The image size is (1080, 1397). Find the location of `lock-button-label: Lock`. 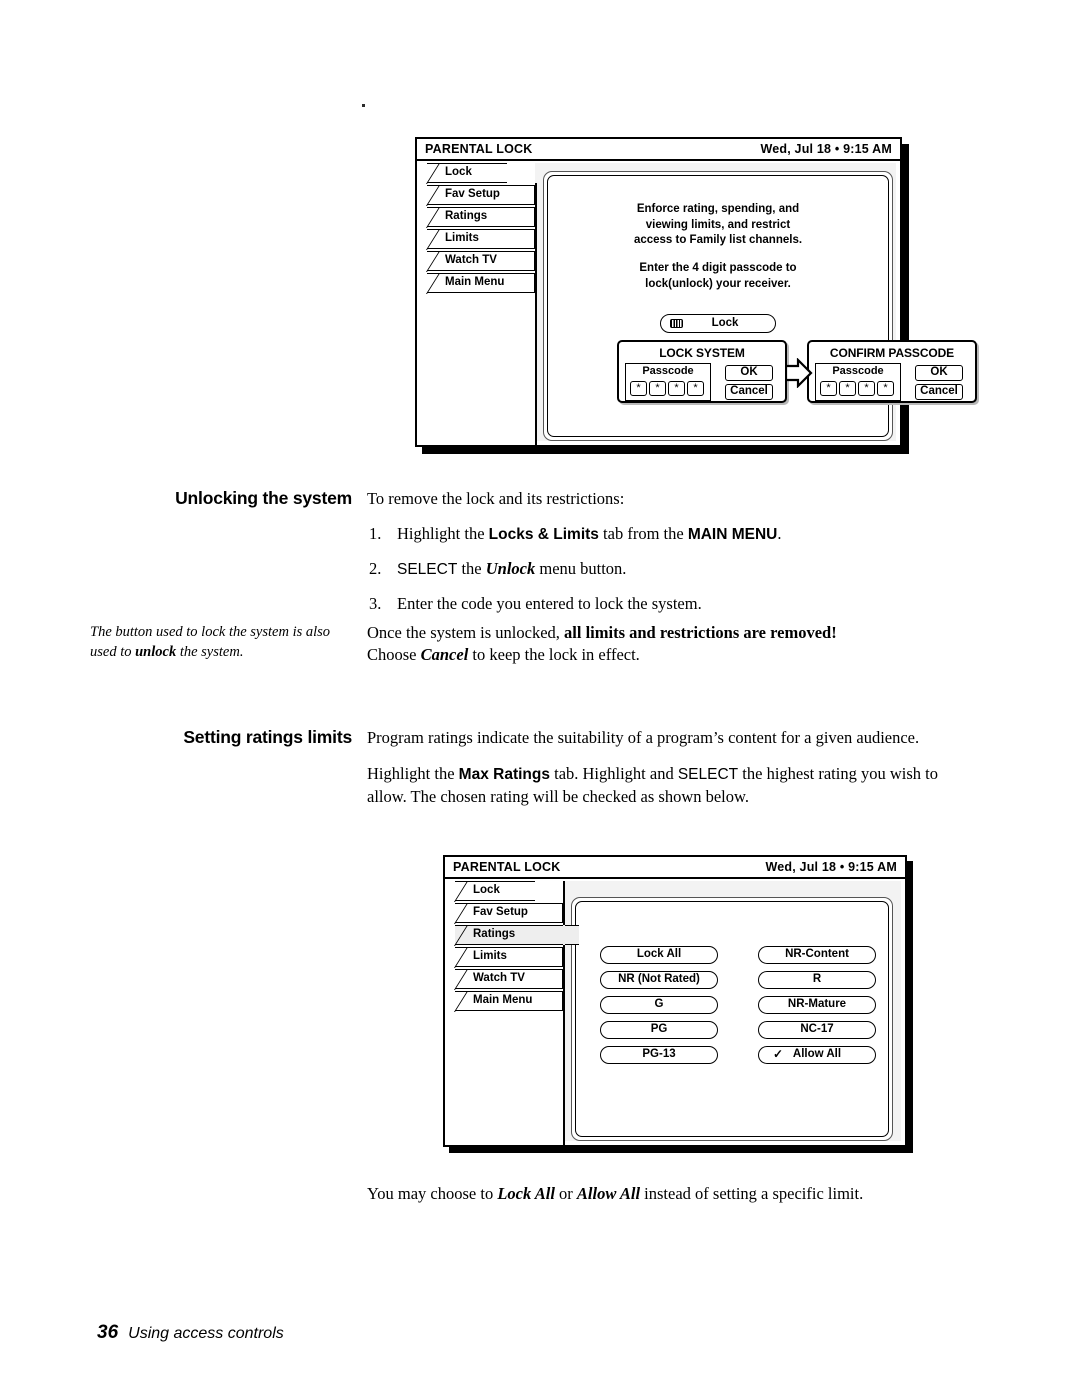

lock-button-label: Lock is located at coordinates (725, 323).